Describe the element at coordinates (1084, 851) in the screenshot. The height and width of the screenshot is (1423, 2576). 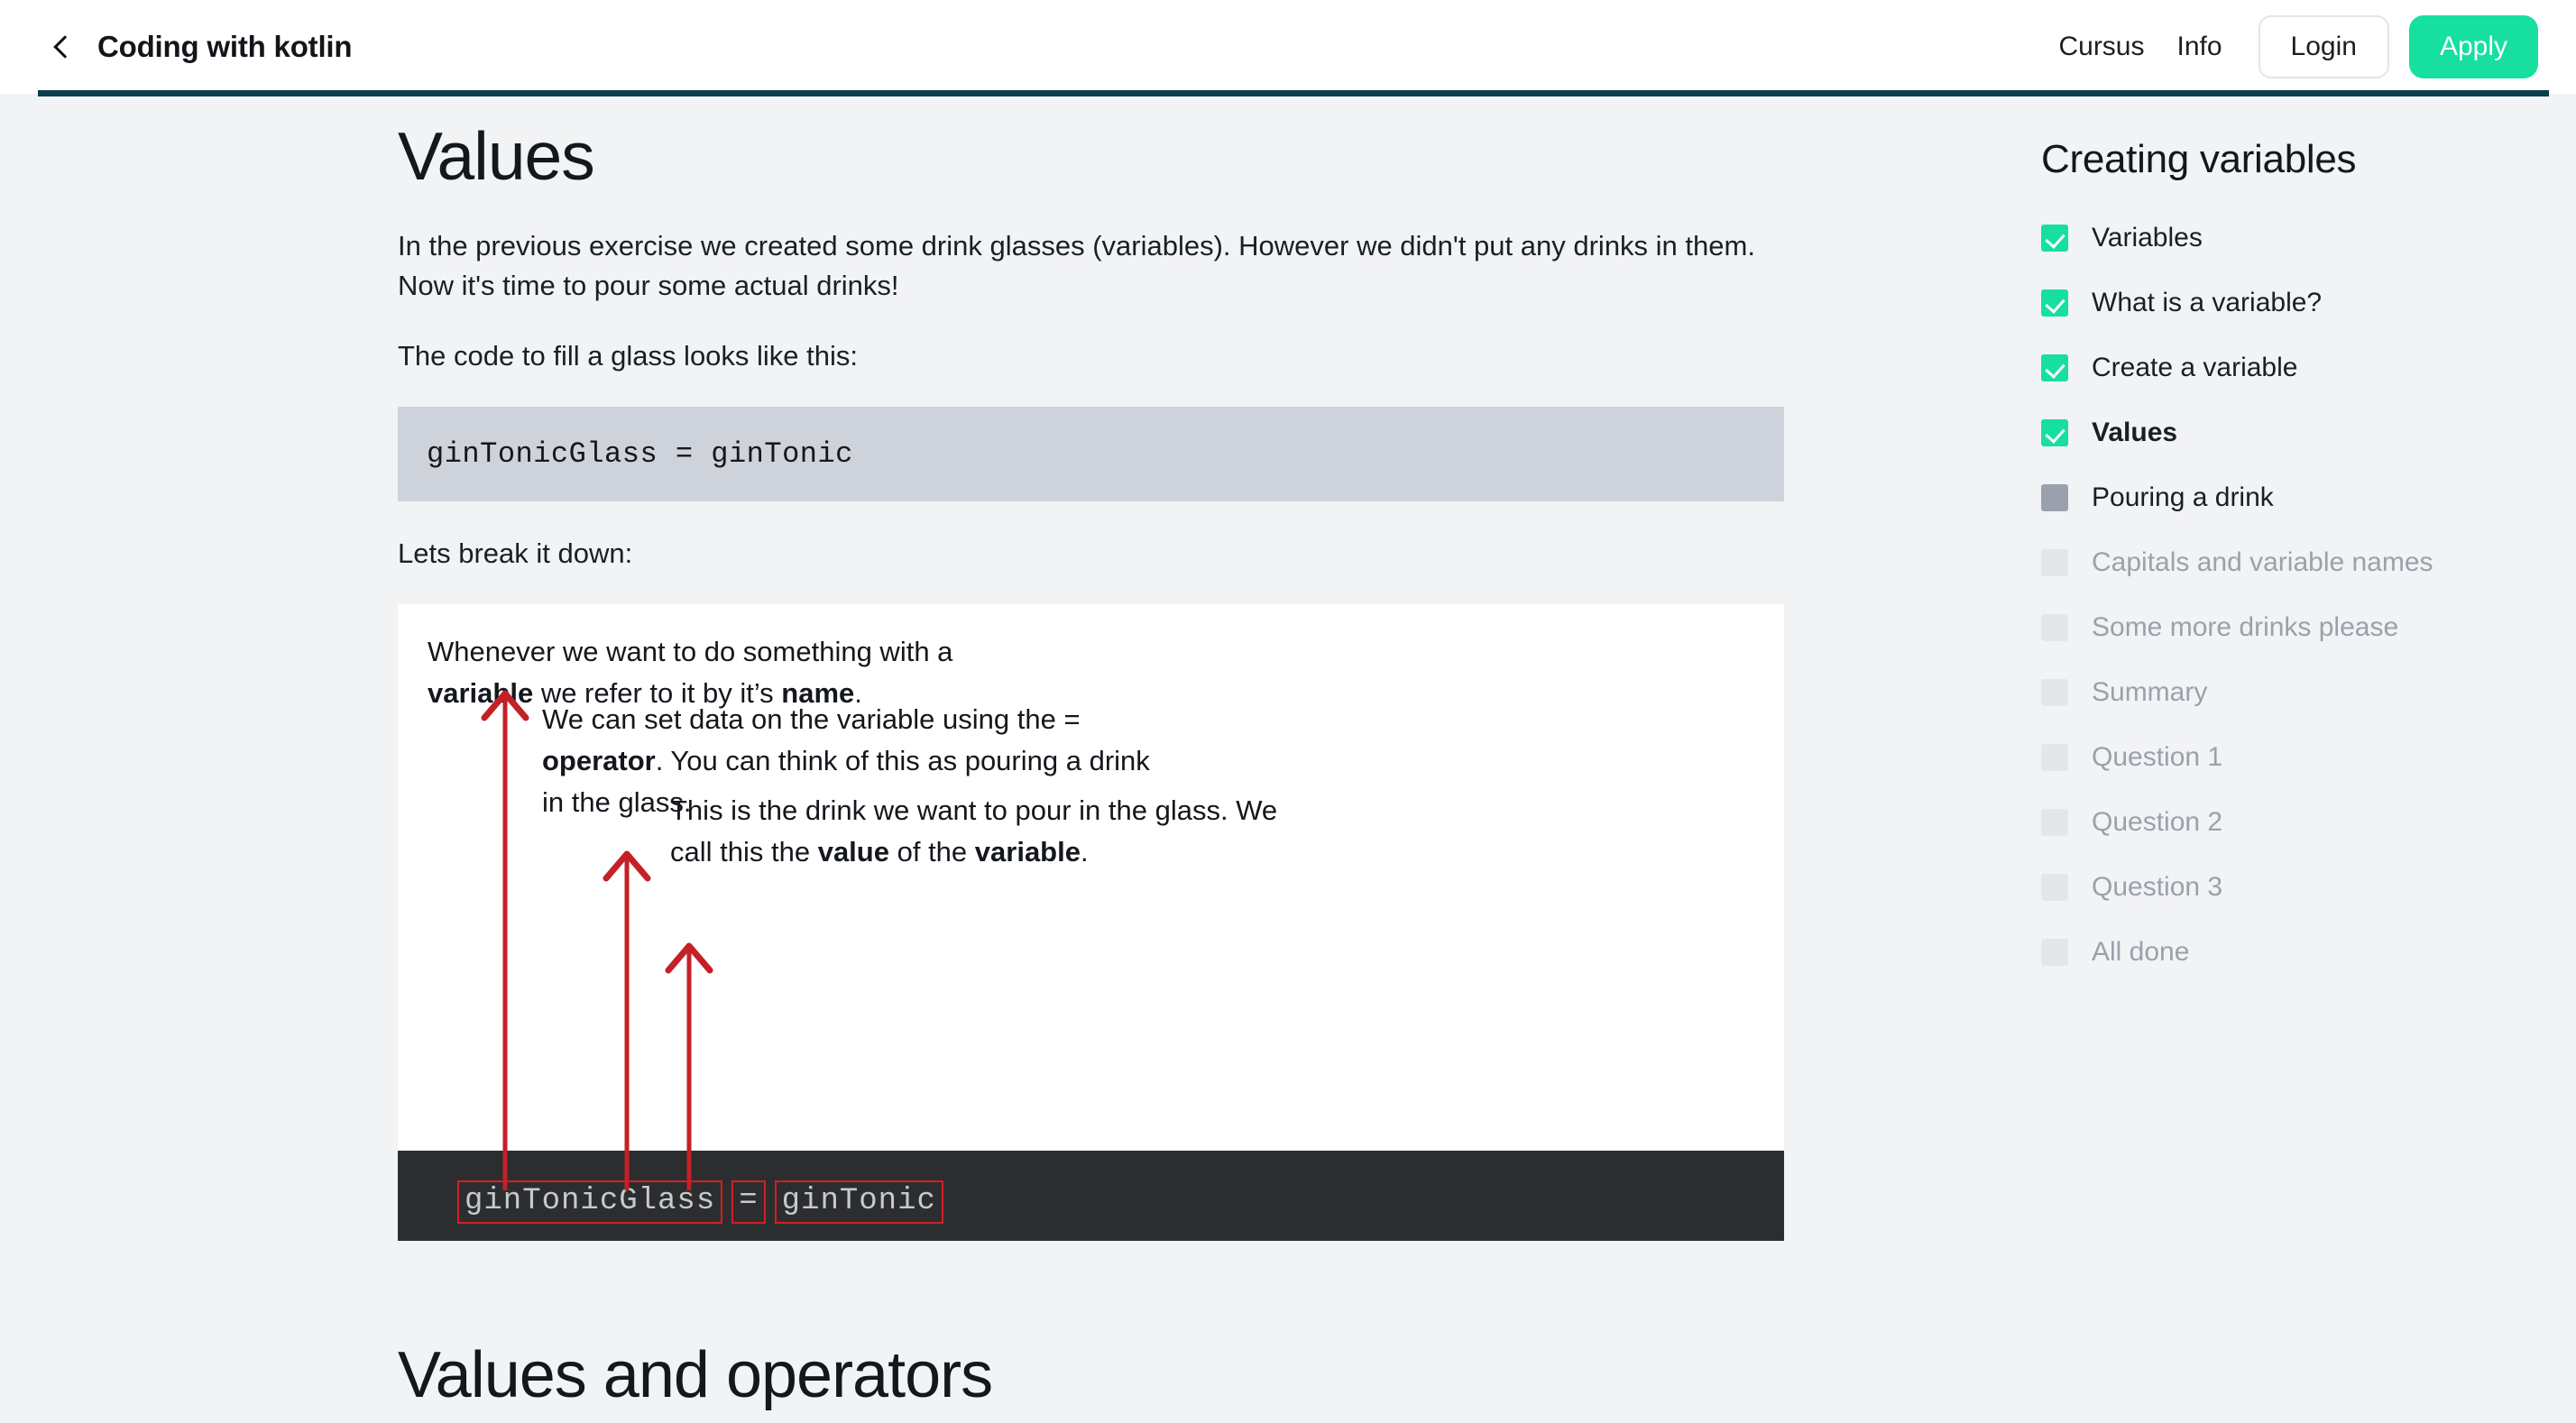
I see `annotation-3-text-3: .` at that location.